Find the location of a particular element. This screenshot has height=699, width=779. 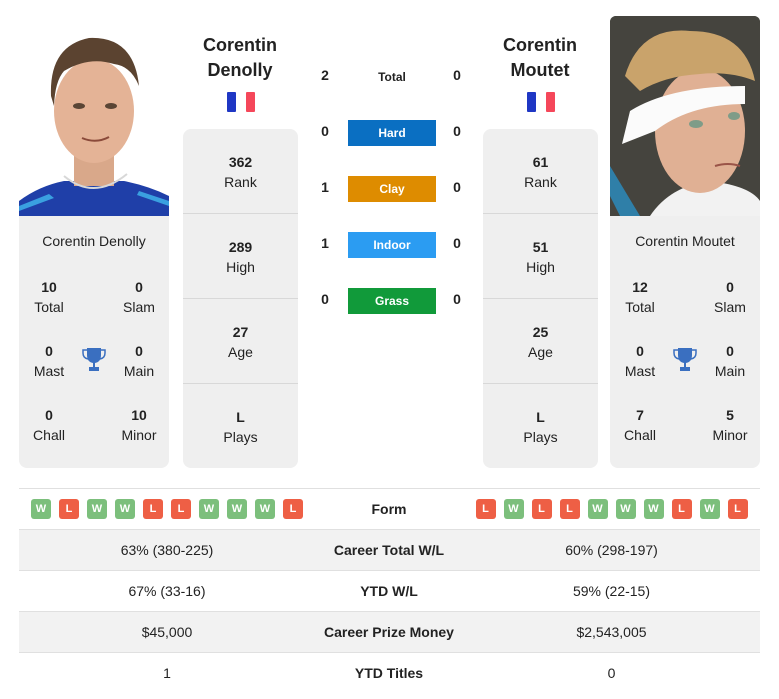

titles-main-right: 0 Main is located at coordinates (730, 361).